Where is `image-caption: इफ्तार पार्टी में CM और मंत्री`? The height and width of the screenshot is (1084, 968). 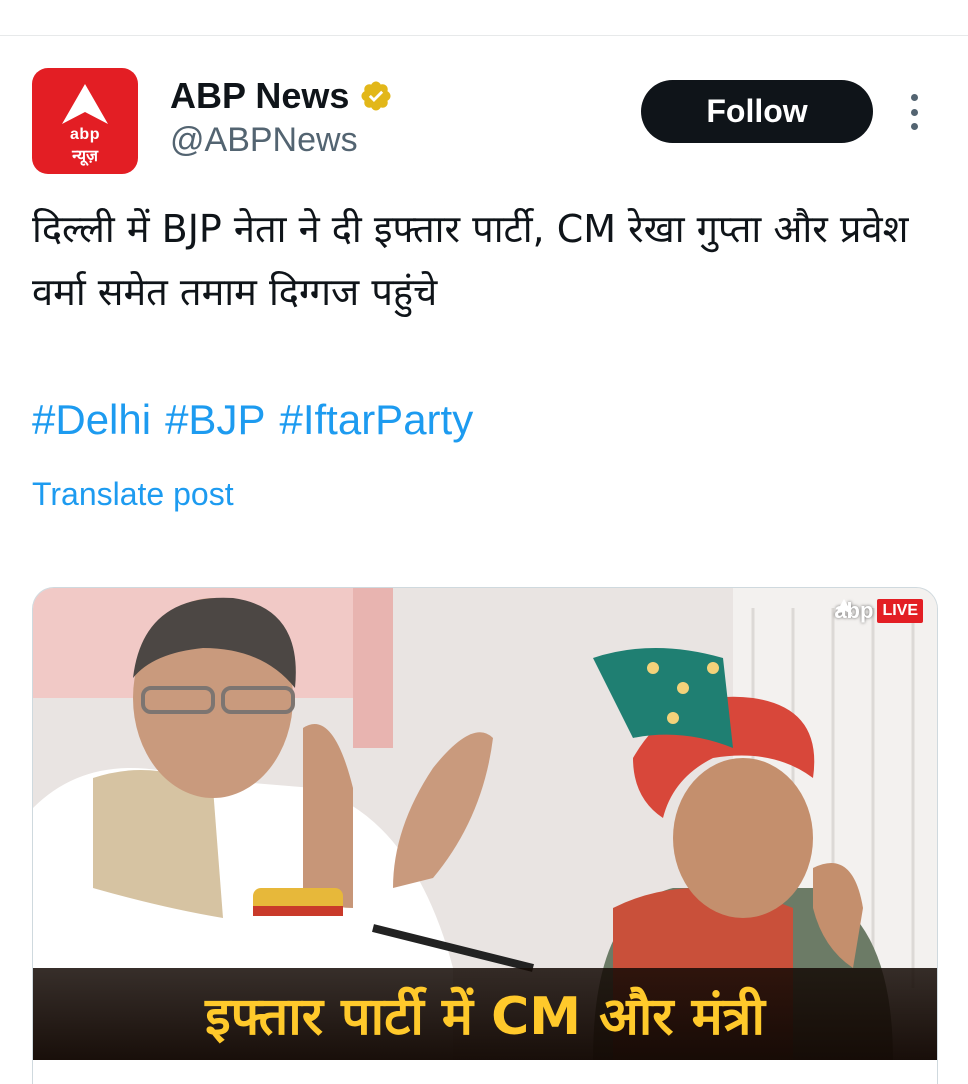
image-caption: इफ्तार पार्टी में CM और मंत्री is located at coordinates (485, 1014).